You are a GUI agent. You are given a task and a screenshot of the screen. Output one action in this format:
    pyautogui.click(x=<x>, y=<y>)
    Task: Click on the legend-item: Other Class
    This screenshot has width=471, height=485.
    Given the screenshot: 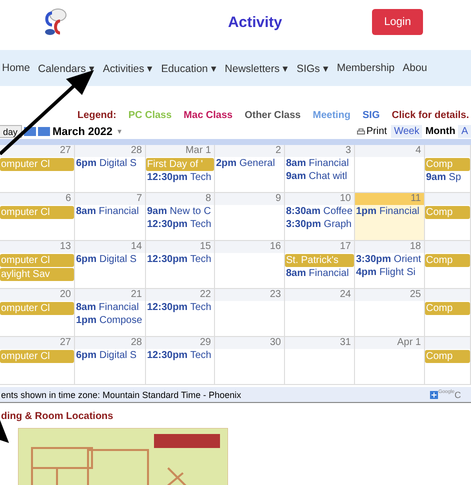 What is the action you would take?
    pyautogui.click(x=272, y=115)
    